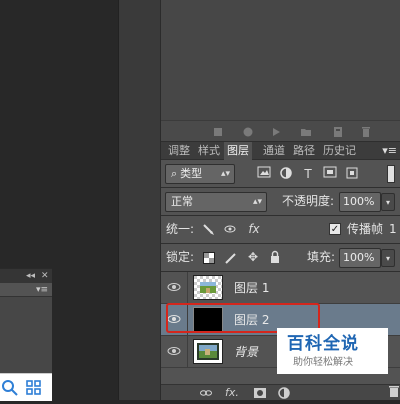  I want to click on lock-row: 锁定: ✥ 填充: 100% ▾, so click(280, 257).